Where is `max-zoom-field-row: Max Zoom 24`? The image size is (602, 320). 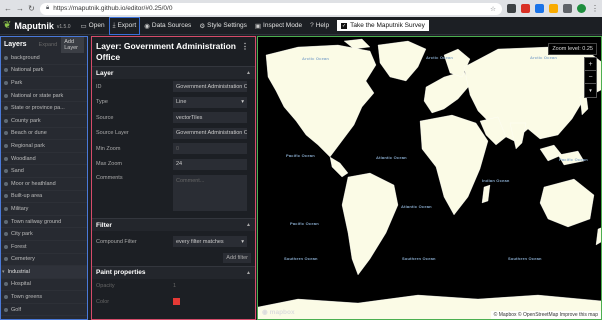 max-zoom-field-row: Max Zoom 24 is located at coordinates (173, 165).